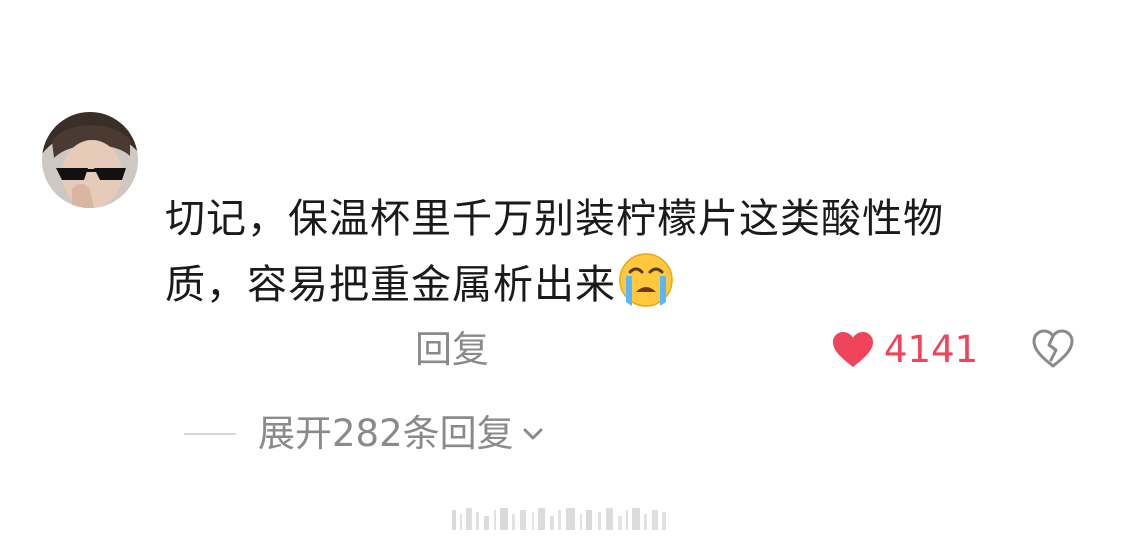 The width and height of the screenshot is (1125, 542). I want to click on crying-face-icon, so click(646, 280).